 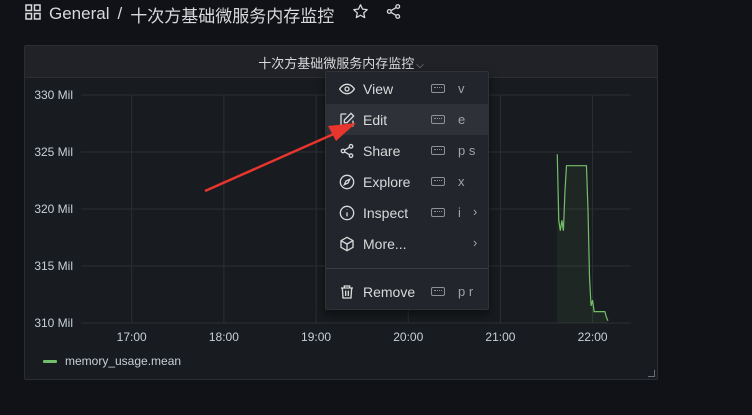 I want to click on menu-item-inspect: Inspect i ›, so click(x=407, y=212).